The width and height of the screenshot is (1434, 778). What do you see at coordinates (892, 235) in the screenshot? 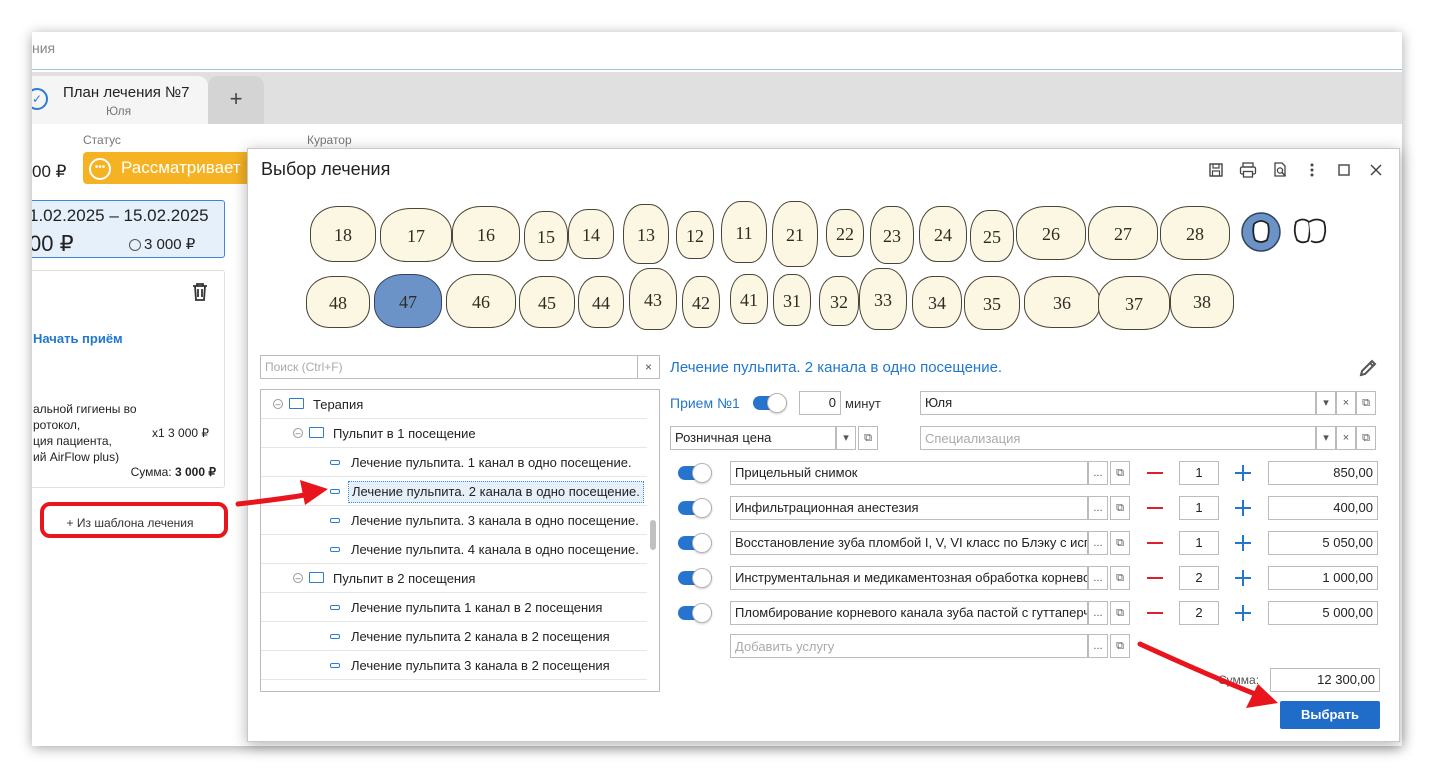
I see `tooth-23: 23` at bounding box center [892, 235].